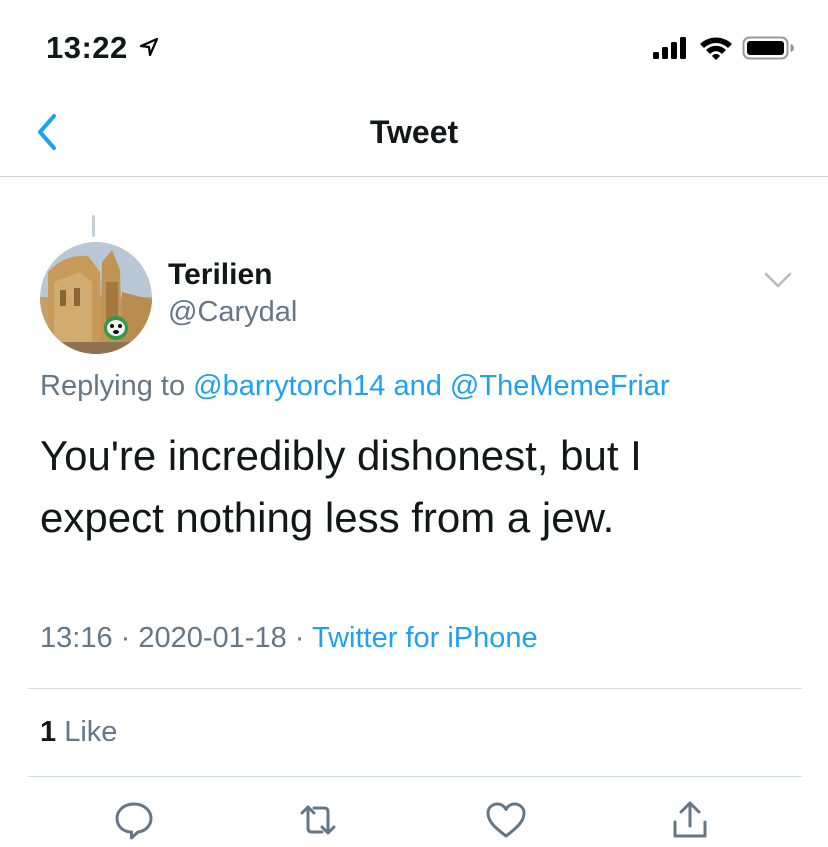  What do you see at coordinates (414, 132) in the screenshot?
I see `page-title: Tweet` at bounding box center [414, 132].